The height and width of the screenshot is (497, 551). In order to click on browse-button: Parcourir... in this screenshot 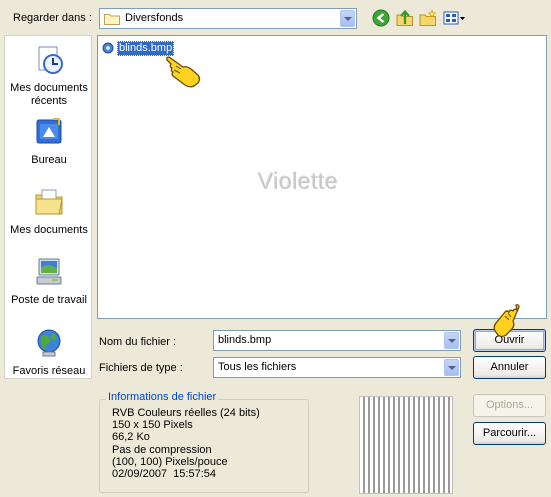, I will do `click(509, 433)`.